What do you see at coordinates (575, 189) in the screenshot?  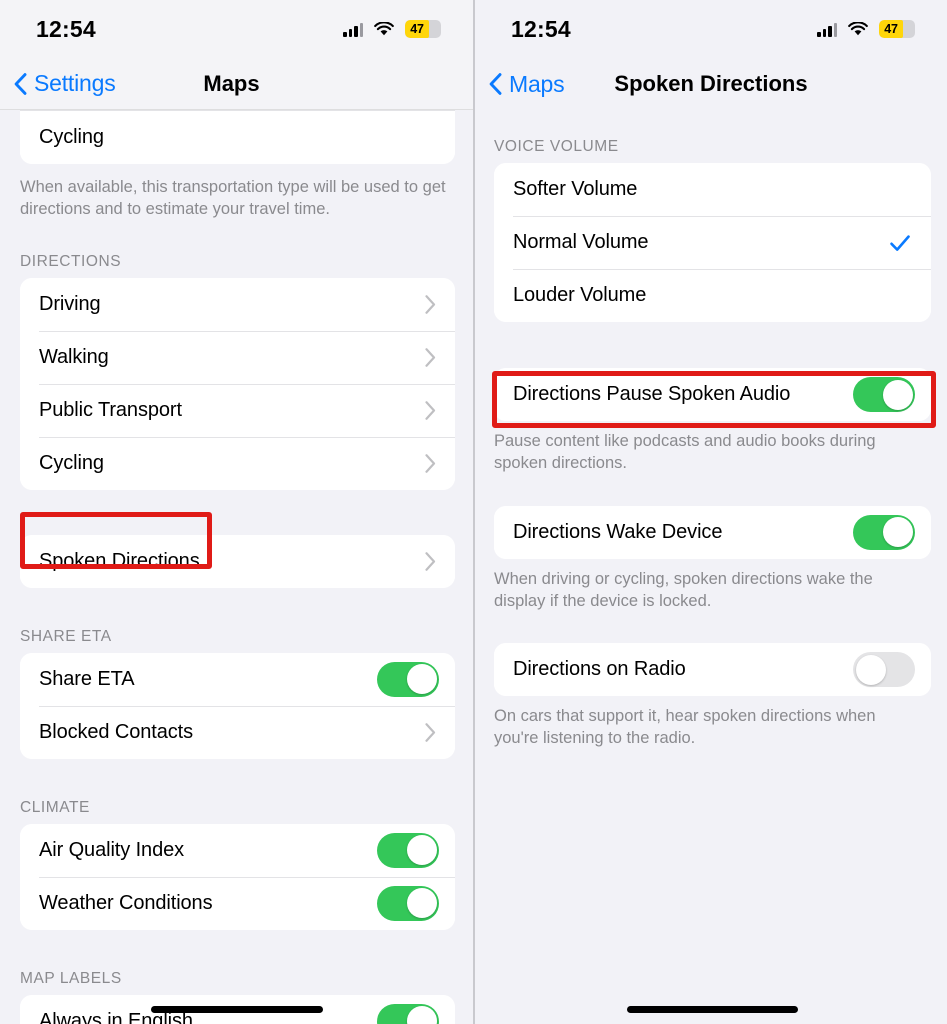 I see `row-label: Softer Volume` at bounding box center [575, 189].